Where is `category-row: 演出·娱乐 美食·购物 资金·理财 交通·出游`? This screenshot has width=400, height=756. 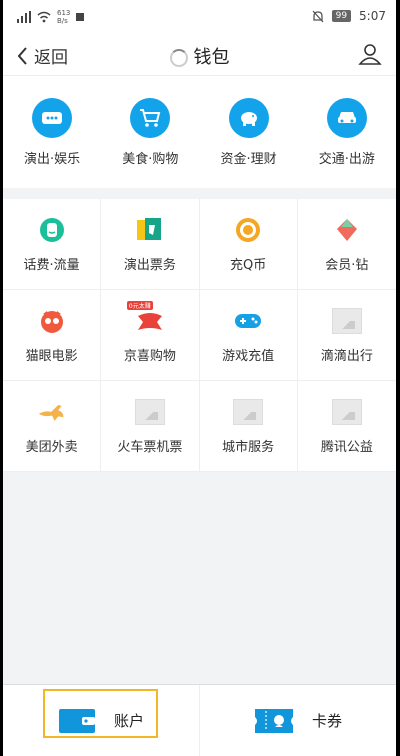
category-row: 演出·娱乐 美食·购物 资金·理财 交通·出游 is located at coordinates (199, 132).